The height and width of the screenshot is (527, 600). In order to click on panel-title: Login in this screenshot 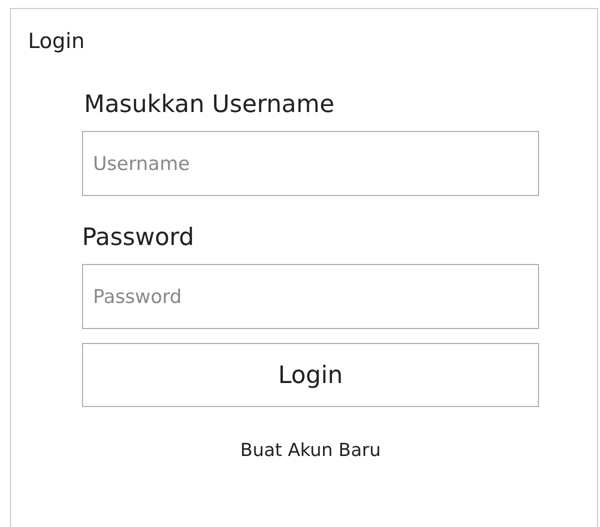, I will do `click(56, 41)`.